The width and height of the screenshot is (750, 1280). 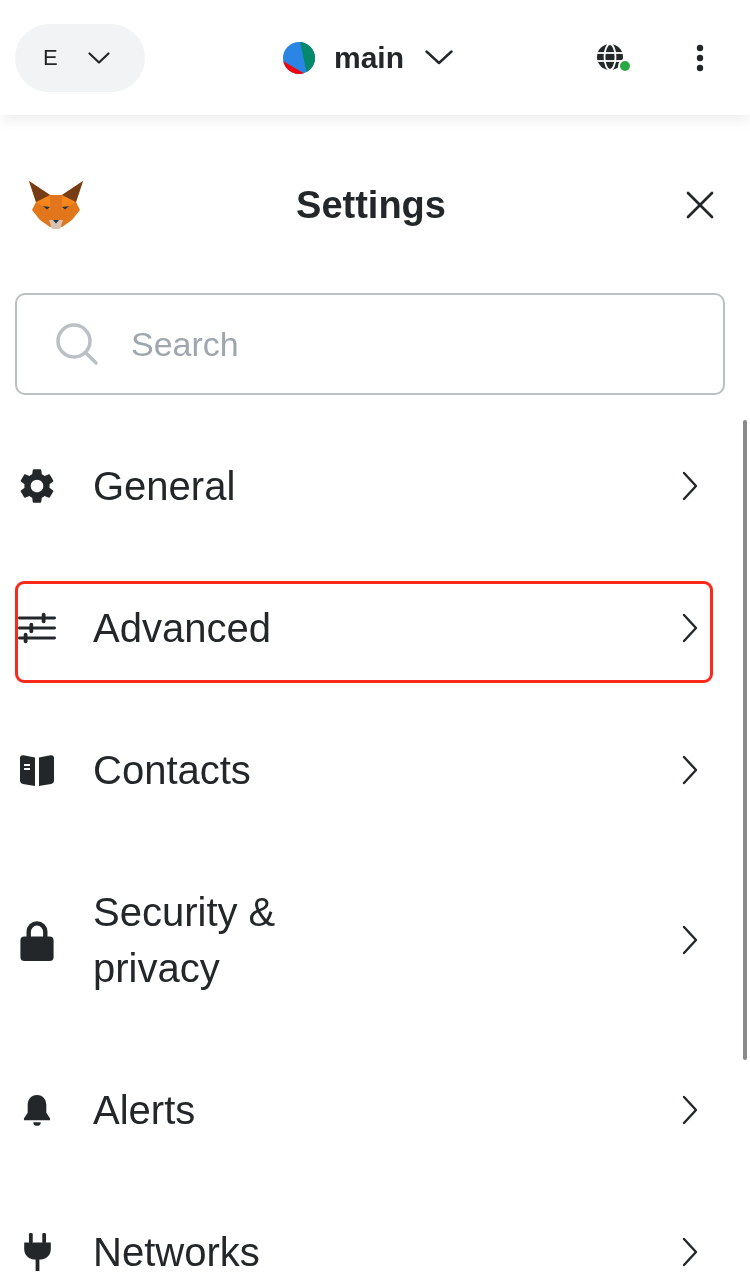 What do you see at coordinates (37, 1252) in the screenshot?
I see `plug-icon` at bounding box center [37, 1252].